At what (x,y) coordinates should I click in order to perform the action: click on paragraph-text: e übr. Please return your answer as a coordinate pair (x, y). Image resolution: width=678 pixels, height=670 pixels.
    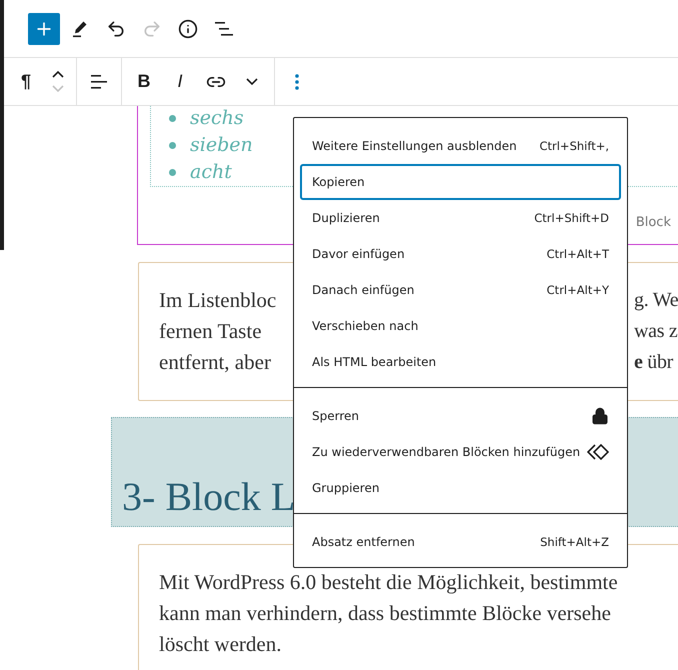
    Looking at the image, I should click on (654, 362).